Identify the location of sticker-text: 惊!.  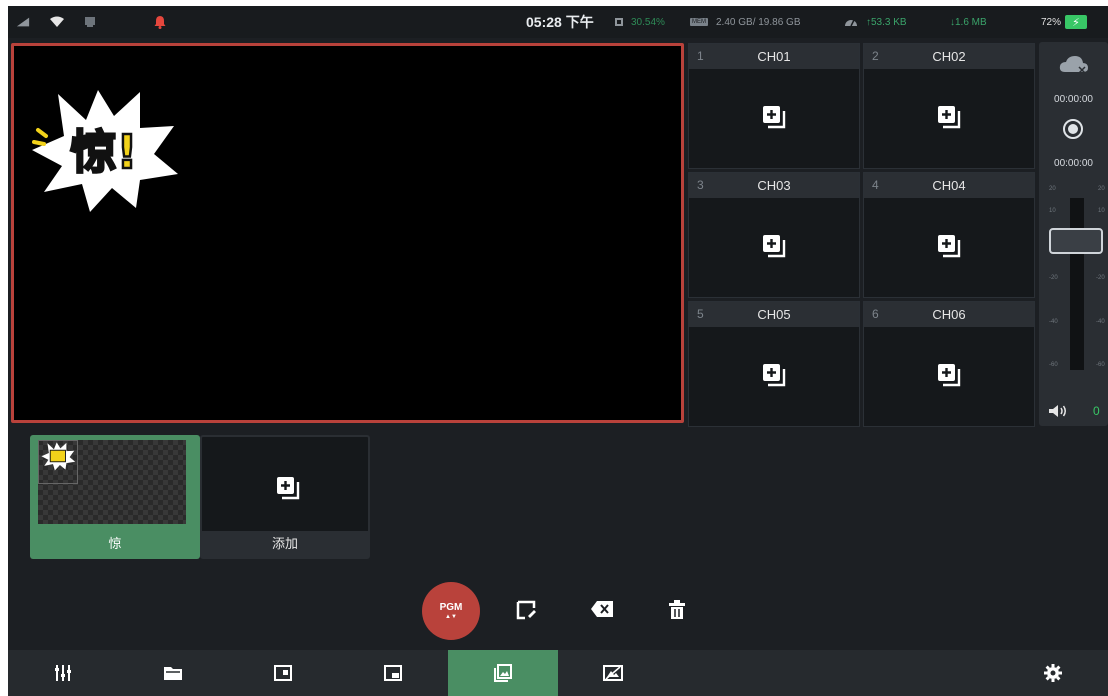
(104, 152).